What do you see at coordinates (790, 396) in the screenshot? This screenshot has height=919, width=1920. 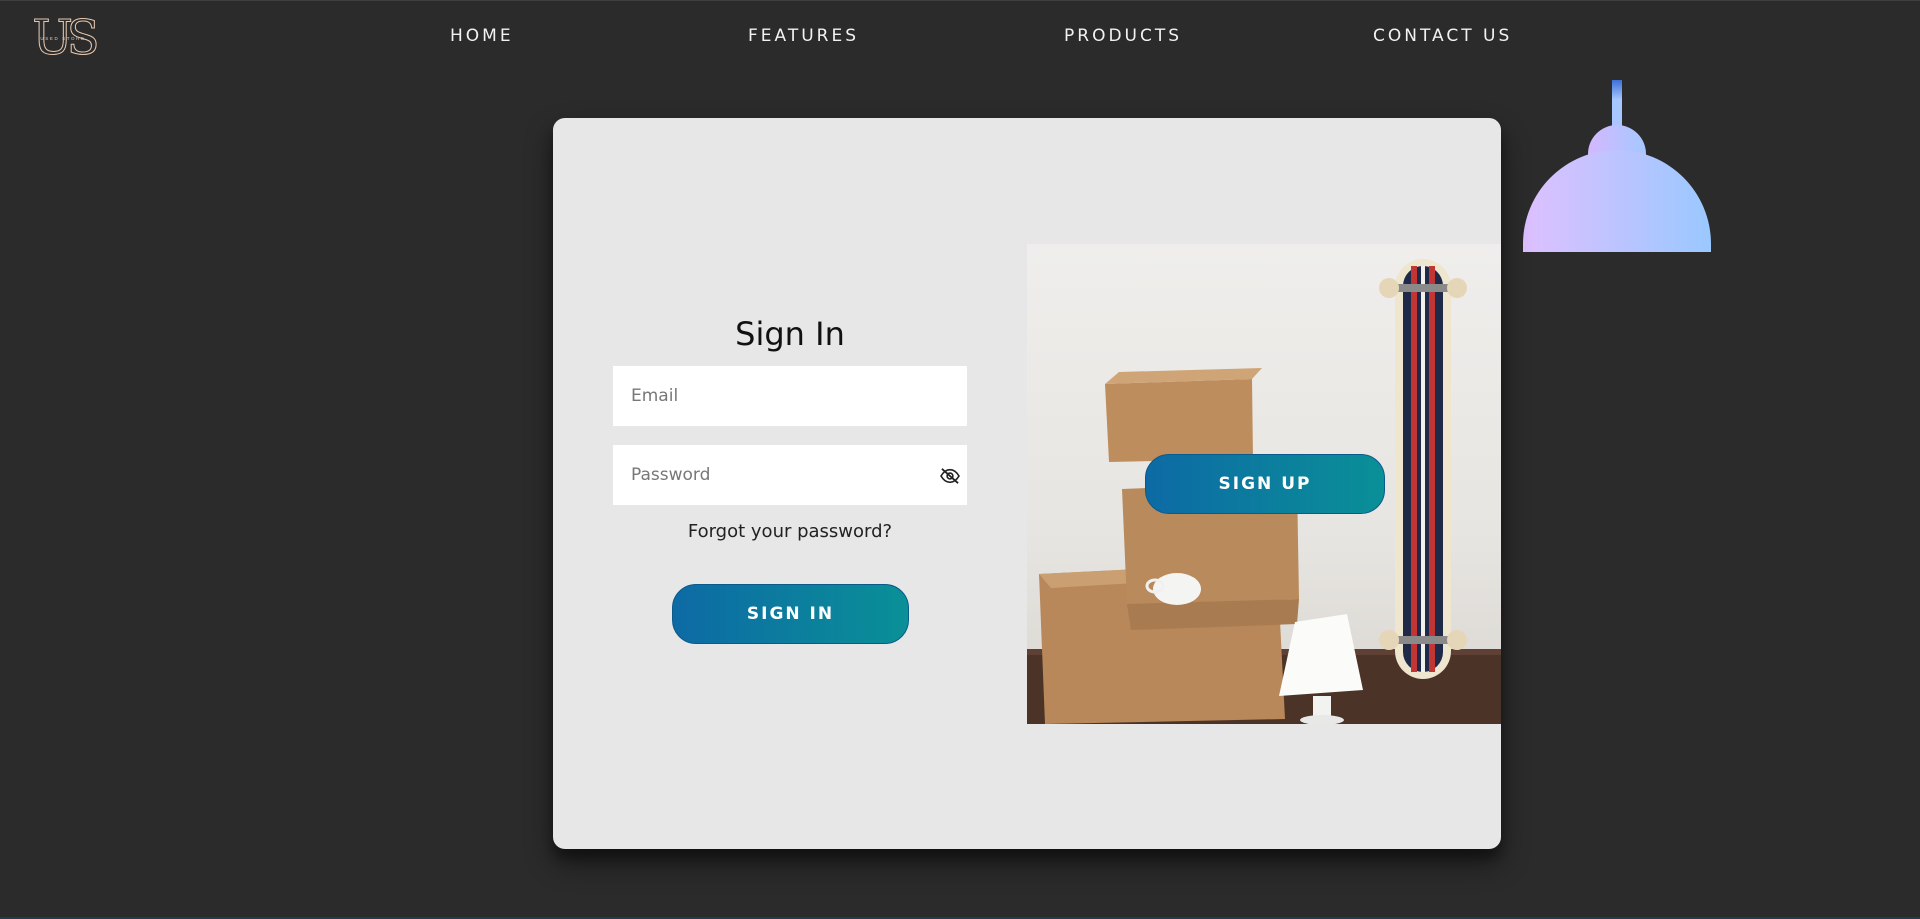 I see `email-field` at bounding box center [790, 396].